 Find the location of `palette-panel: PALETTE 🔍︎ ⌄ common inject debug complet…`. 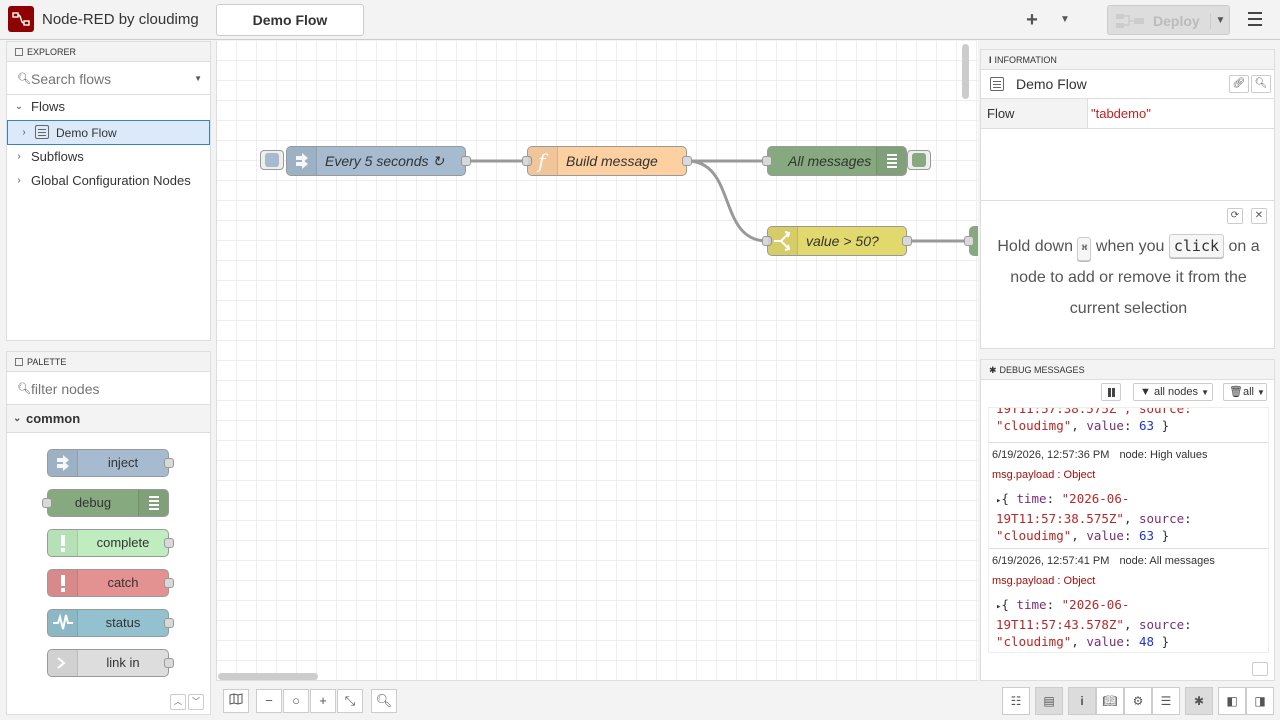

palette-panel: PALETTE 🔍︎ ⌄ common inject debug complet… is located at coordinates (108, 533).